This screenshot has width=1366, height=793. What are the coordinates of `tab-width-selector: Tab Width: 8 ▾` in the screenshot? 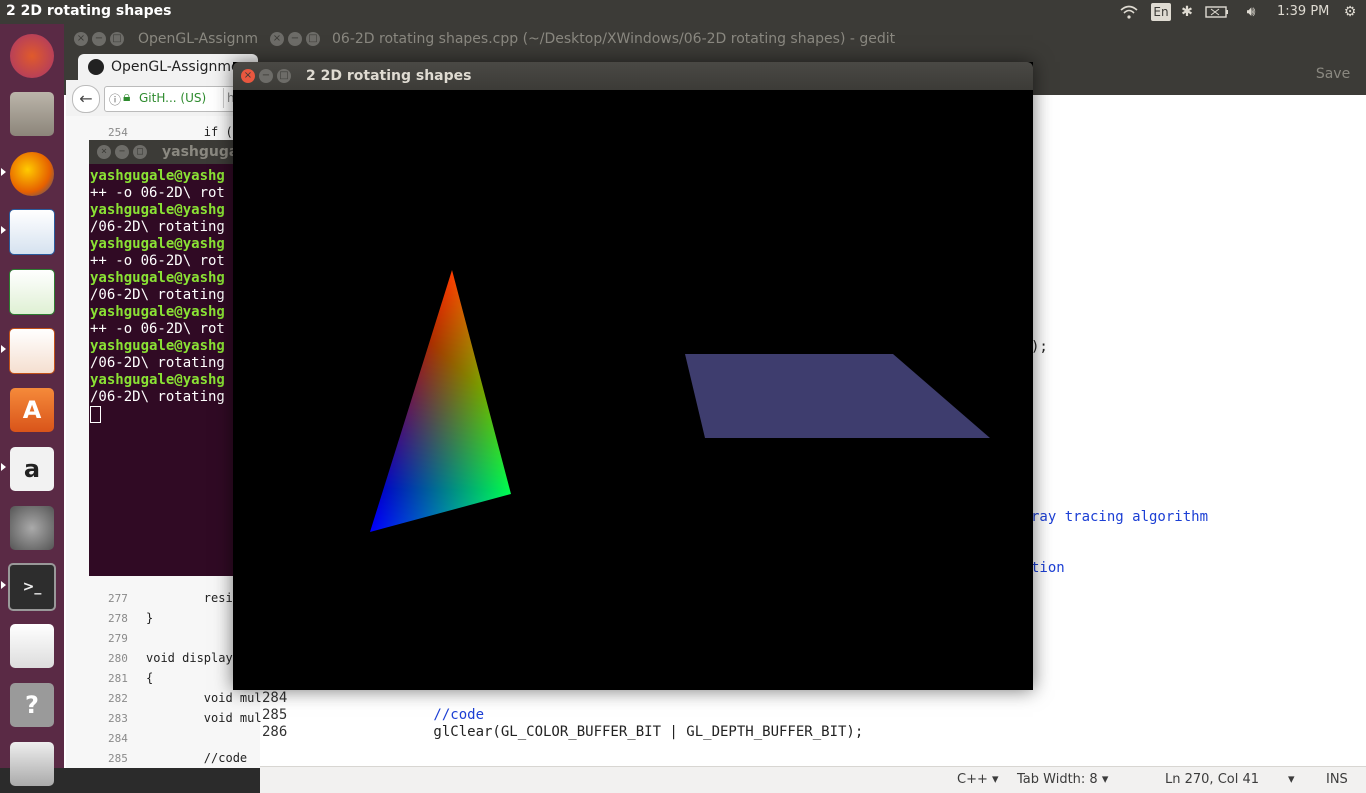 It's located at (1062, 779).